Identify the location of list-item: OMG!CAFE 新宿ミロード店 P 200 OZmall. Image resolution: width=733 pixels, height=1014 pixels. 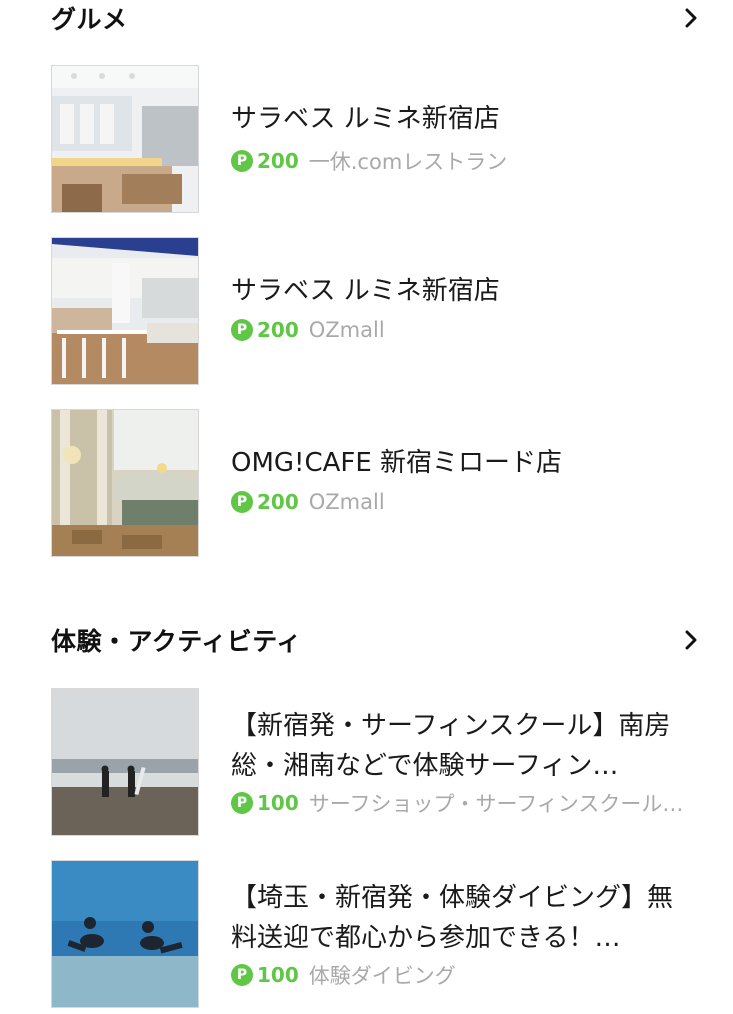
(382, 483).